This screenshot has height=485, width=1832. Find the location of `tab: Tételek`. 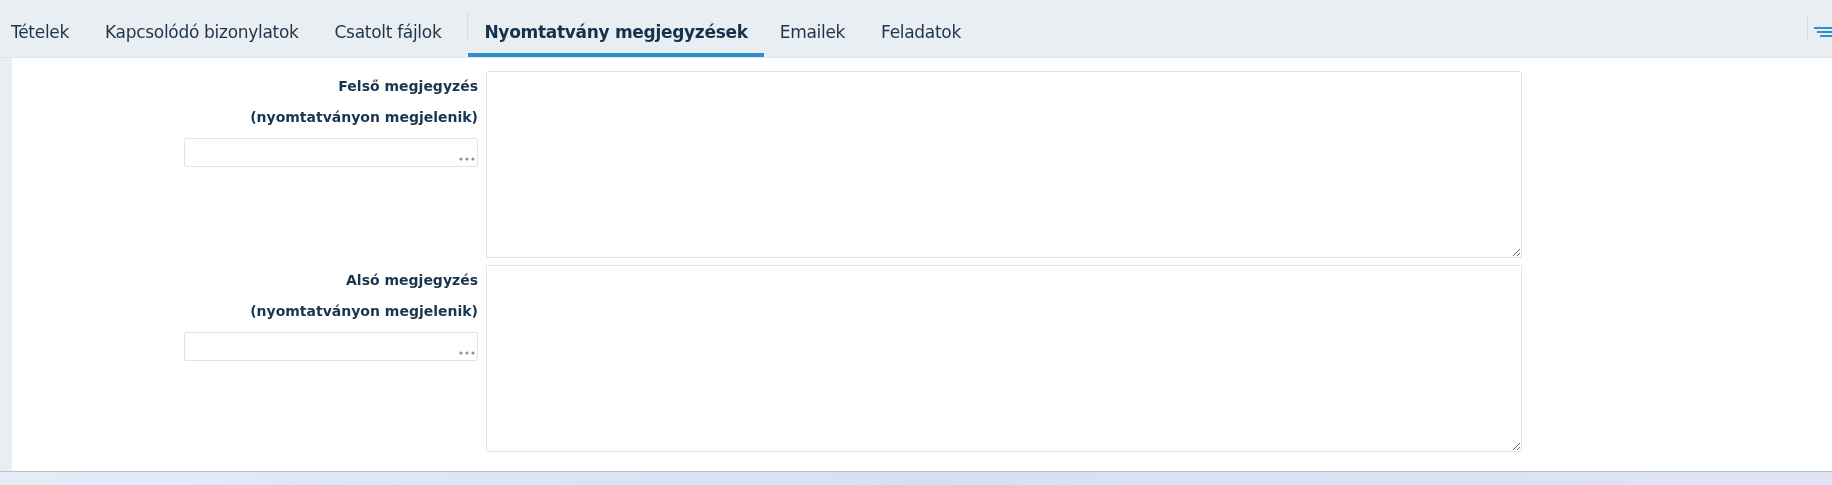

tab: Tételek is located at coordinates (40, 28).